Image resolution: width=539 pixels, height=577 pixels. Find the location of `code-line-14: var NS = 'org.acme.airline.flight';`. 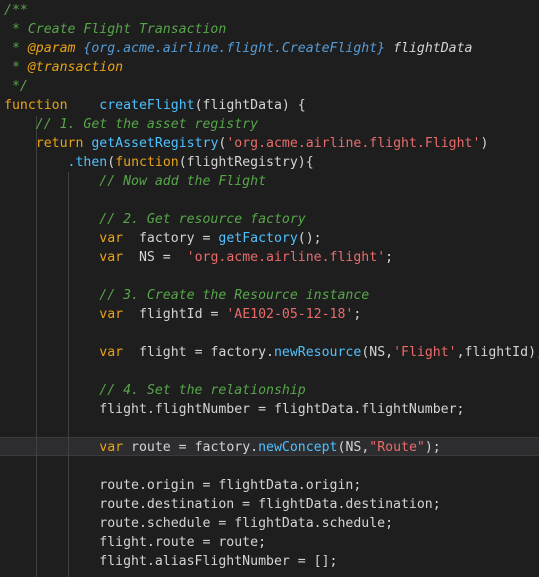

code-line-14: var NS = 'org.acme.airline.flight'; is located at coordinates (198, 257).